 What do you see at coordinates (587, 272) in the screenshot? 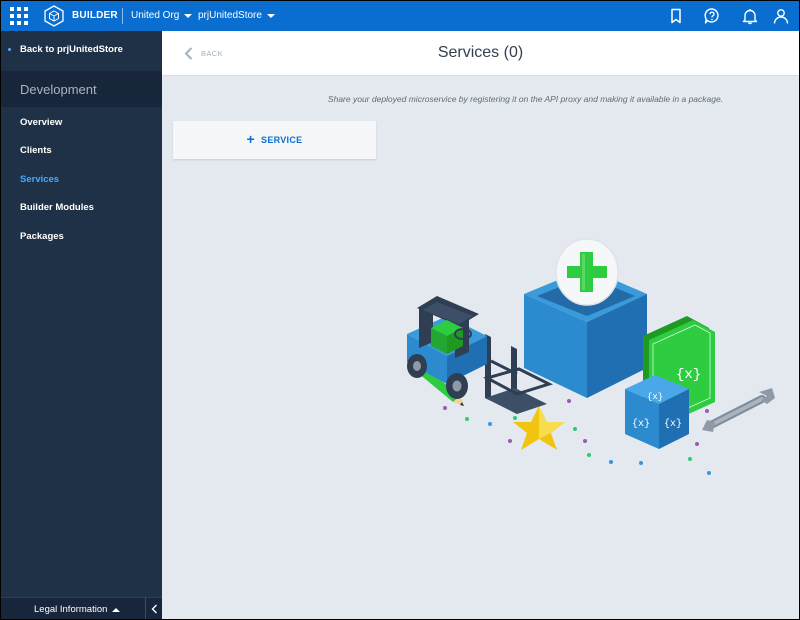
I see `plus-badge` at bounding box center [587, 272].